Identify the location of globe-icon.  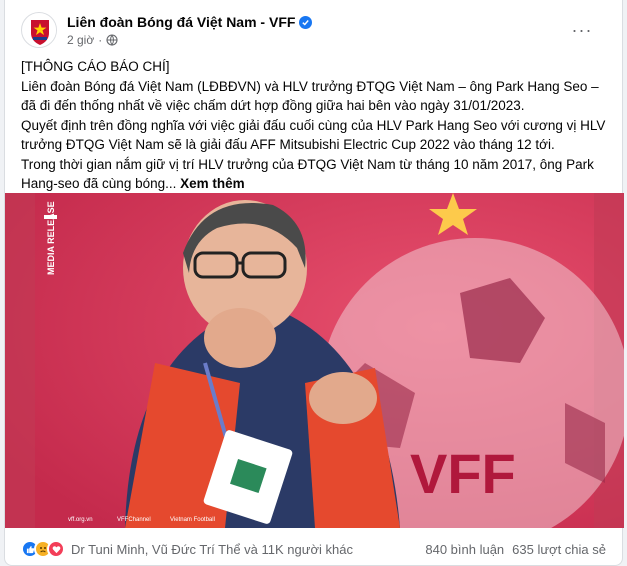
(112, 40).